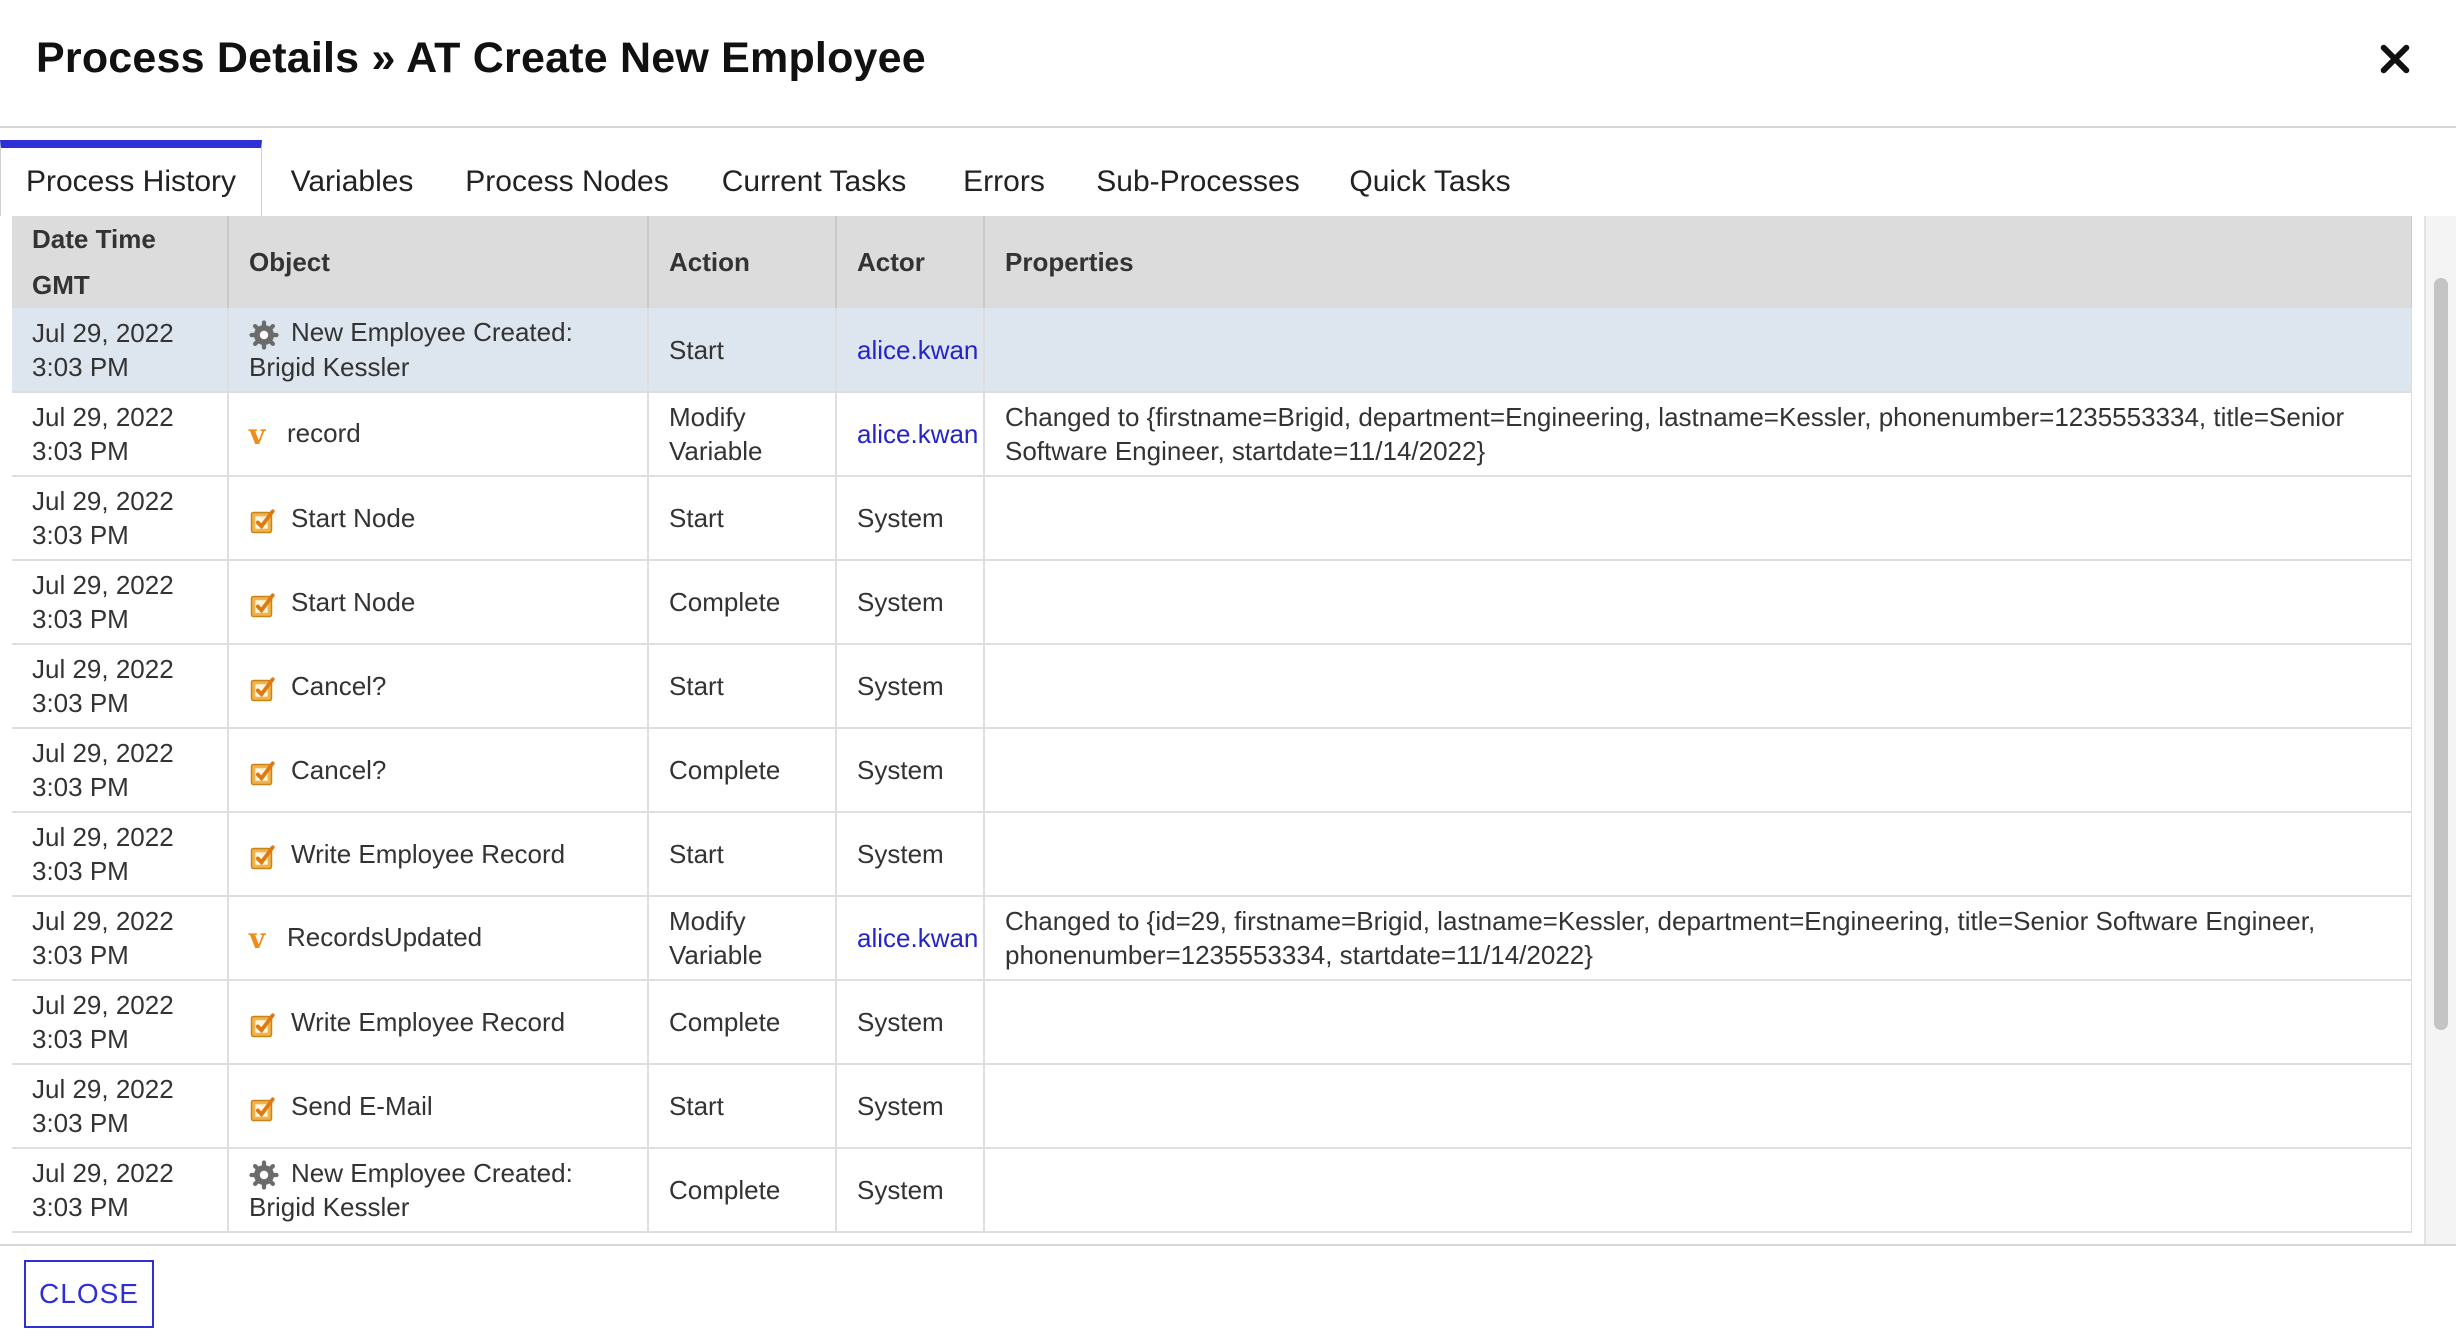  What do you see at coordinates (438, 1106) in the screenshot?
I see `cell-object: Send E-Mail` at bounding box center [438, 1106].